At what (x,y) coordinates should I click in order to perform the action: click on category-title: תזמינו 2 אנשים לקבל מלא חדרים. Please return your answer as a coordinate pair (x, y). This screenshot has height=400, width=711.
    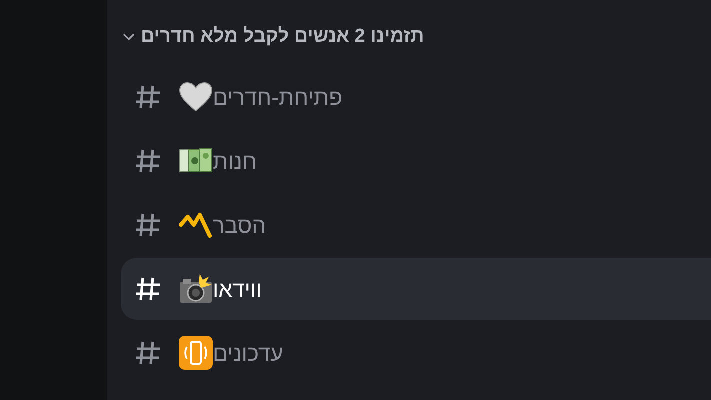
    Looking at the image, I should click on (282, 37).